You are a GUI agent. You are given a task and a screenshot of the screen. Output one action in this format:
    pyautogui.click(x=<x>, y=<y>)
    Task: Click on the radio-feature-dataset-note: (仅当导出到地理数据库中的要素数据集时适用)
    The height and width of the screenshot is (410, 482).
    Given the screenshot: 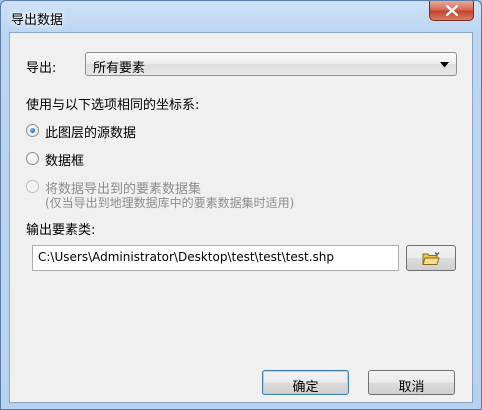 What is the action you would take?
    pyautogui.click(x=170, y=203)
    